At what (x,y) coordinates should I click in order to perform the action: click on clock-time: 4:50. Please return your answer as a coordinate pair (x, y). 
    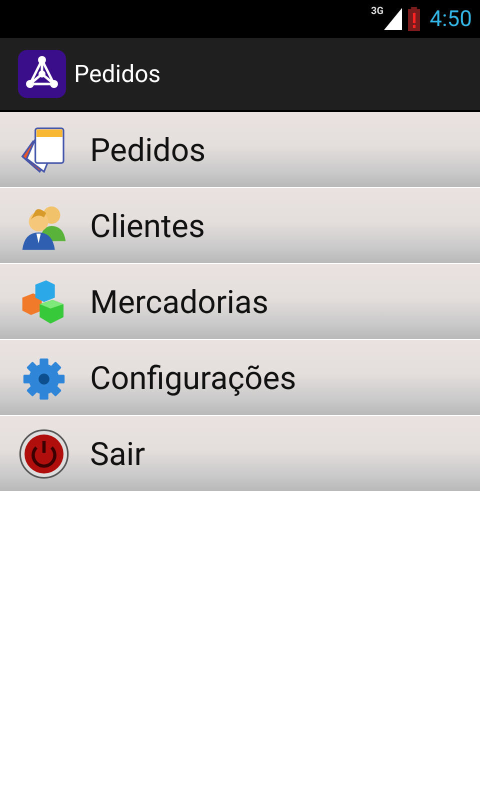
    Looking at the image, I should click on (451, 19).